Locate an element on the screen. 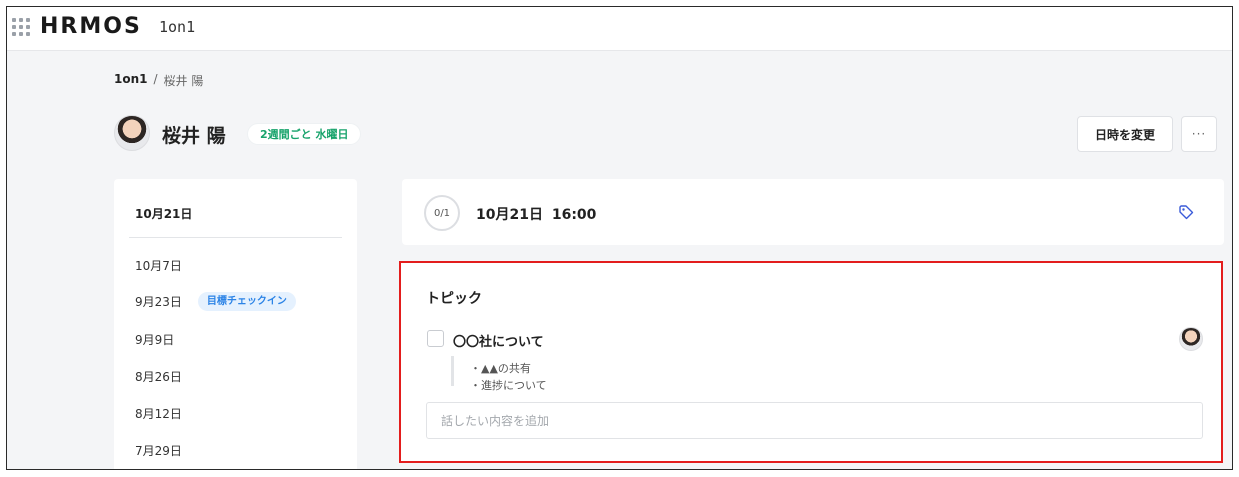 Image resolution: width=1239 pixels, height=477 pixels. sidebar-item: 9月9日 is located at coordinates (154, 339).